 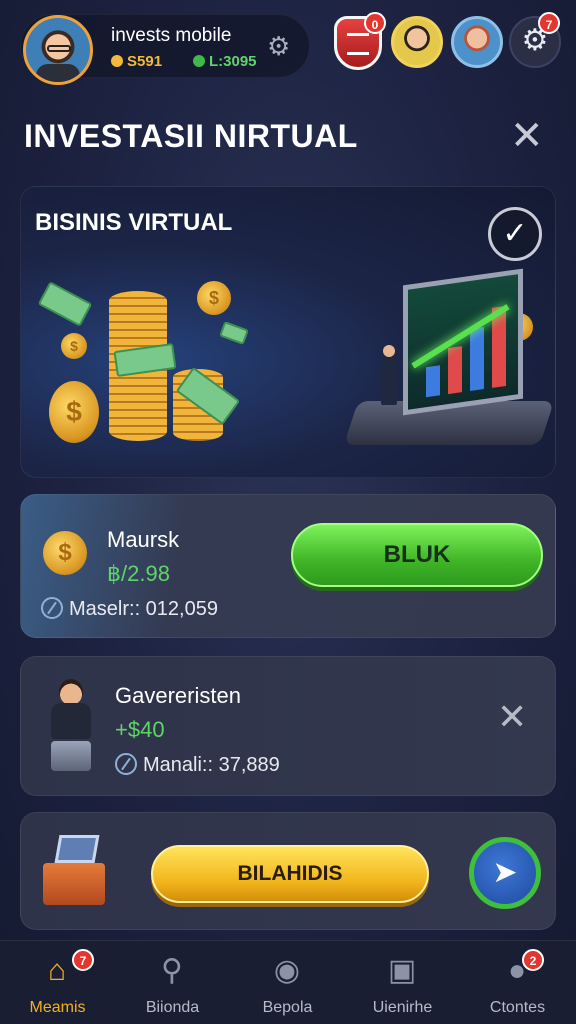 I want to click on investment-meta: Manali:: 37,889, so click(x=197, y=765).